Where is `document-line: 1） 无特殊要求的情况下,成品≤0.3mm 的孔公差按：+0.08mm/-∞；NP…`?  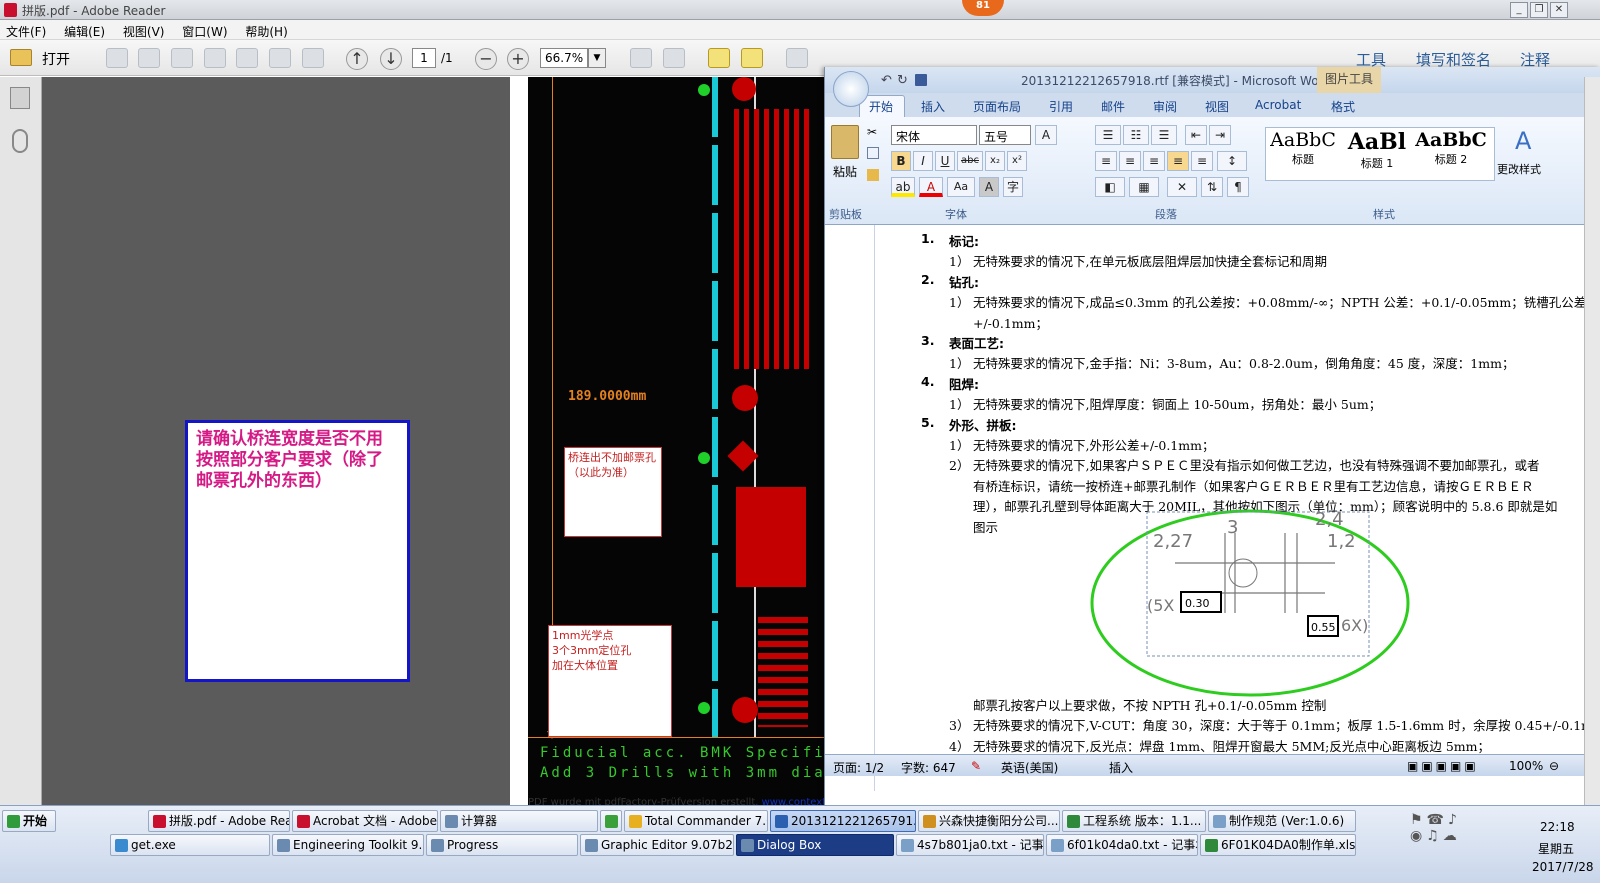
document-line: 1） 无特殊要求的情况下,成品≤0.3mm 的孔公差按：+0.08mm/-∞；NP… is located at coordinates (1267, 301).